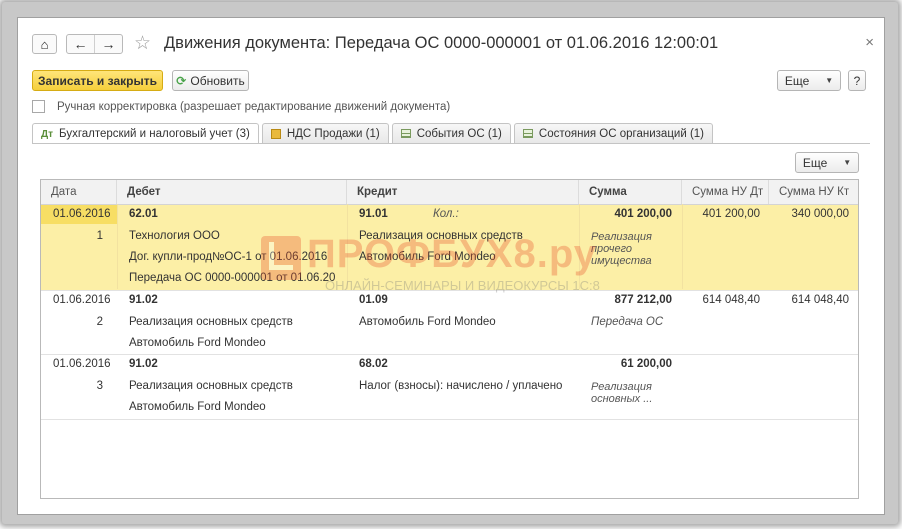 This screenshot has width=902, height=529. I want to click on row-credit-sub1: Автомобиль Ford Mondeo, so click(427, 322).